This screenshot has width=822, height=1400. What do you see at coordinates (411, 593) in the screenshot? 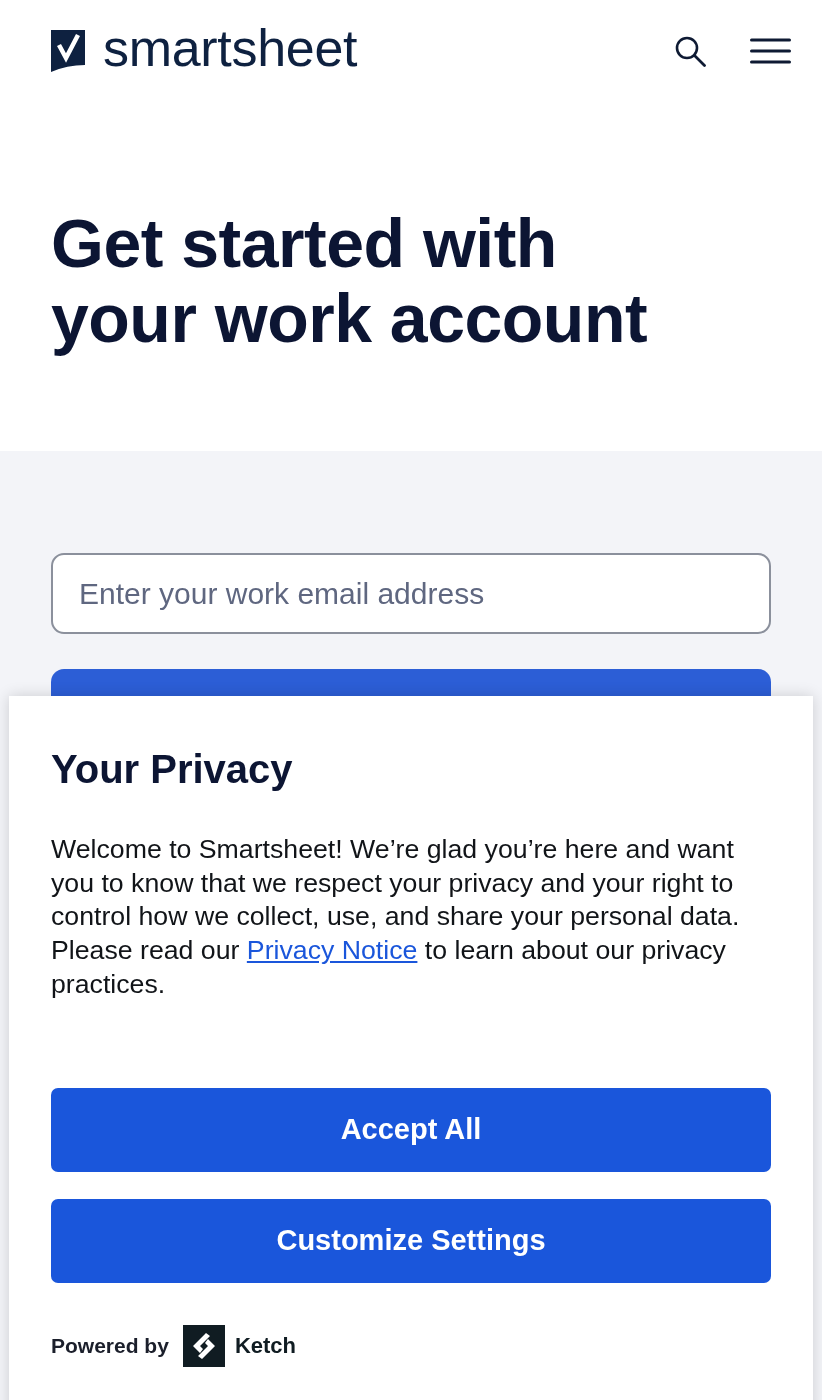
I see `email-field: Enter your work email address` at bounding box center [411, 593].